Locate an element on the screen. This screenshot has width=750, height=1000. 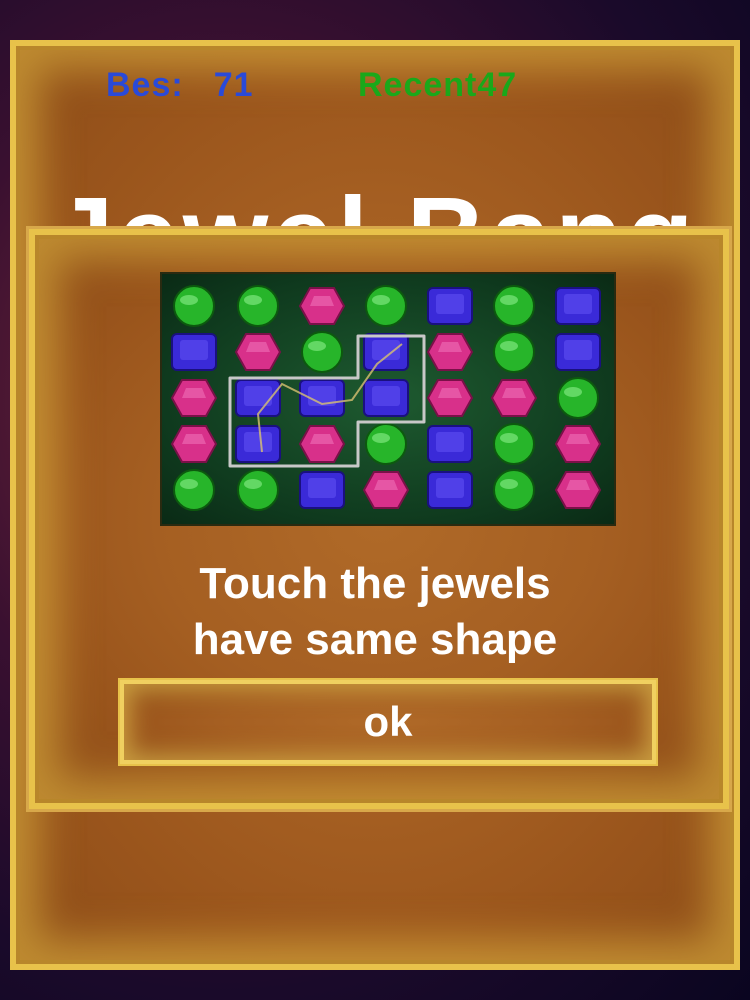
recent-score-value: 47 is located at coordinates (497, 85).